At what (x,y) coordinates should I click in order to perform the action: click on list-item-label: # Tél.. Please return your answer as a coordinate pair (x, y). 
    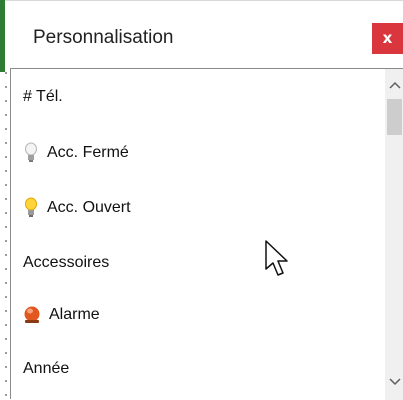
    Looking at the image, I should click on (43, 96).